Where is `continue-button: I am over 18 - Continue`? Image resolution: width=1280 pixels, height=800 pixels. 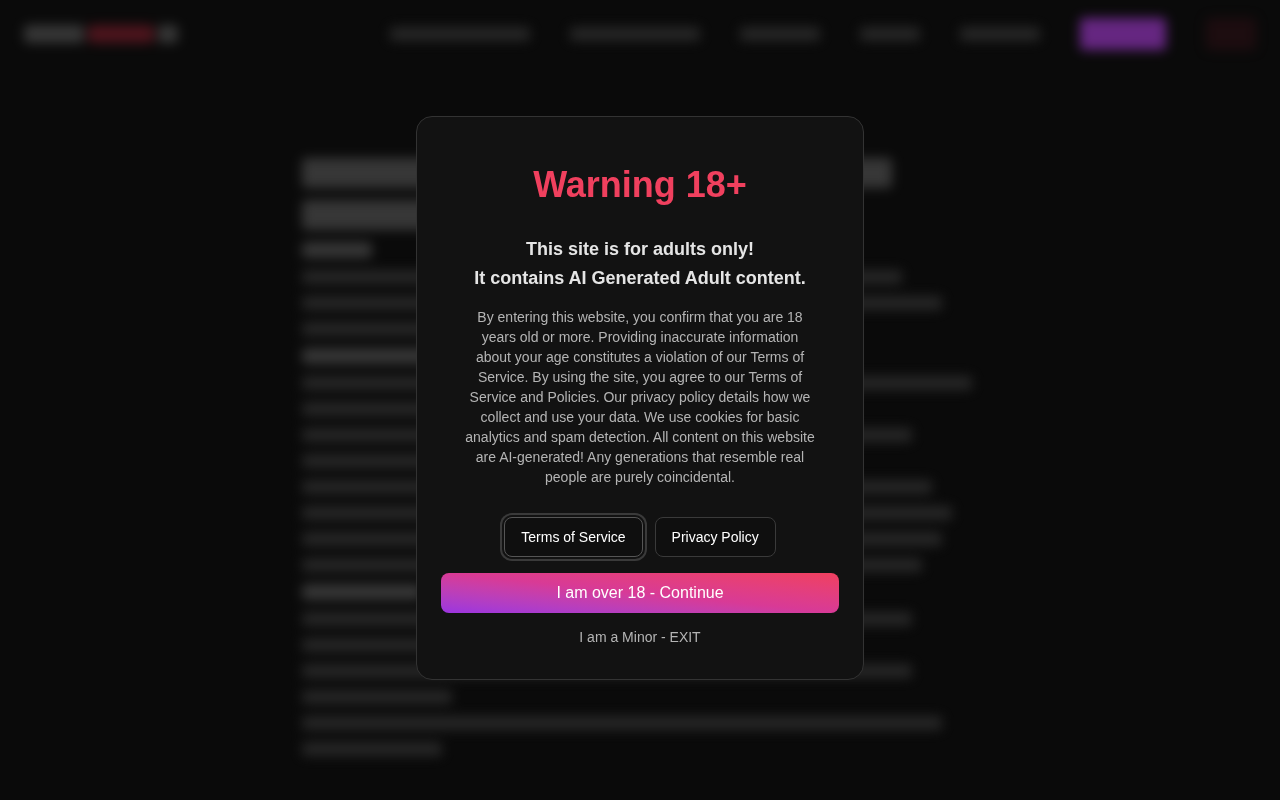
continue-button: I am over 18 - Continue is located at coordinates (640, 593).